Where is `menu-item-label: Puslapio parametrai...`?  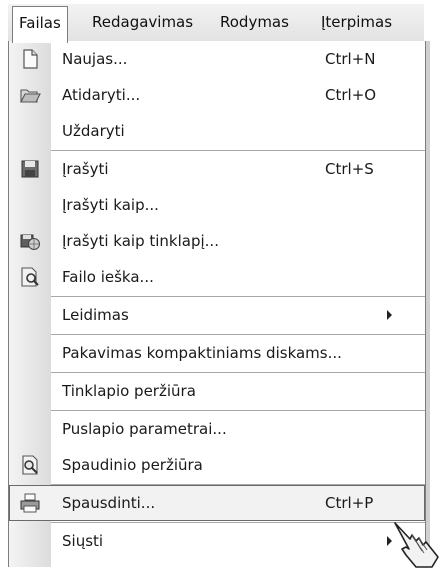 menu-item-label: Puslapio parametrai... is located at coordinates (144, 429).